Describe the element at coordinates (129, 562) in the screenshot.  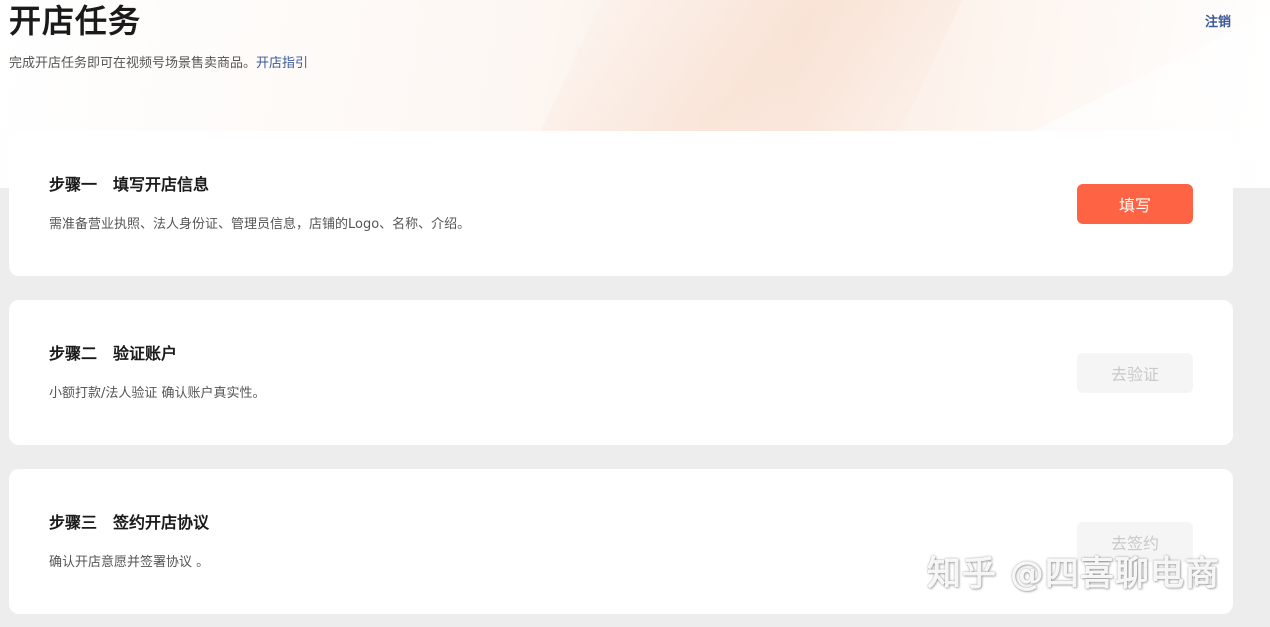
I see `step-description: 确认开店意愿并签署协议 。` at that location.